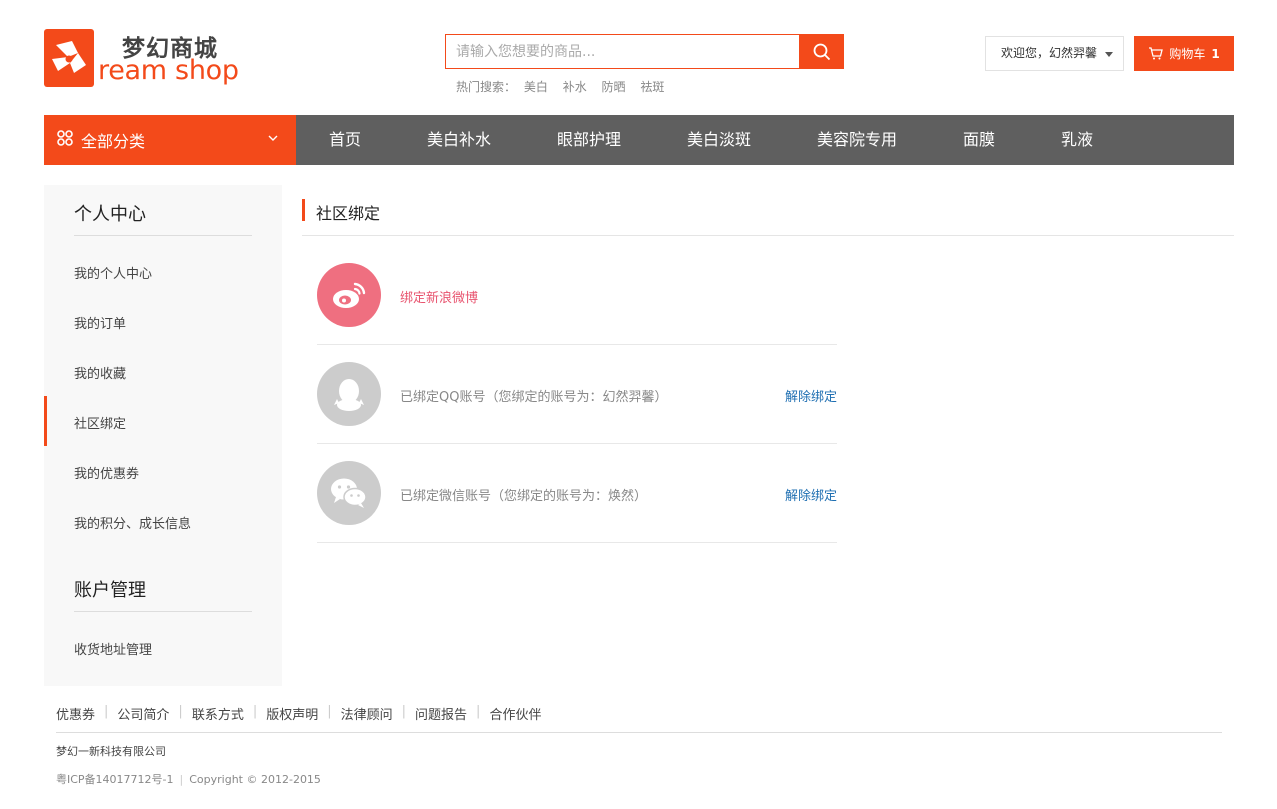  I want to click on qq-icon, so click(349, 394).